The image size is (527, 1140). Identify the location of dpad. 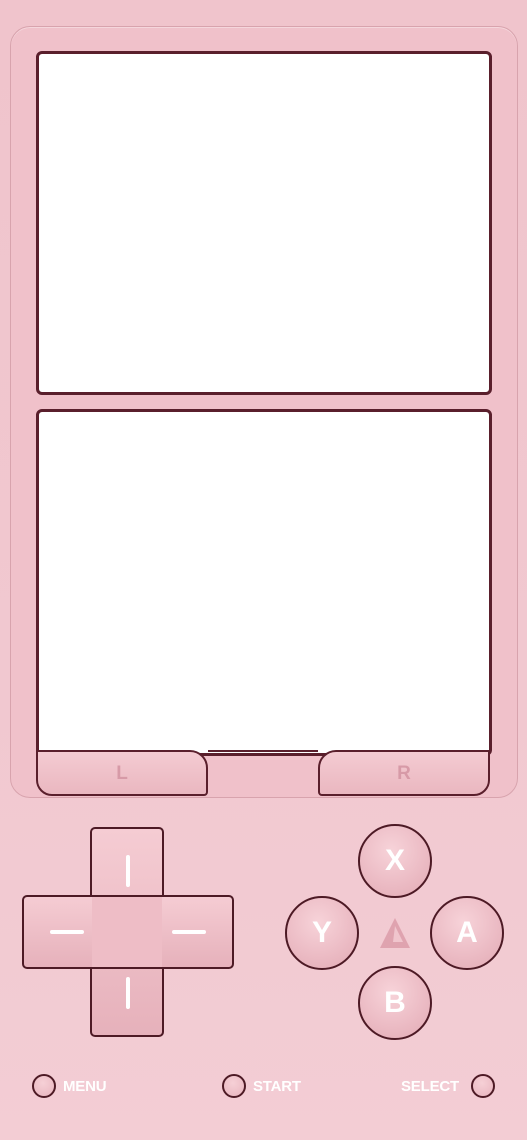
(128, 932).